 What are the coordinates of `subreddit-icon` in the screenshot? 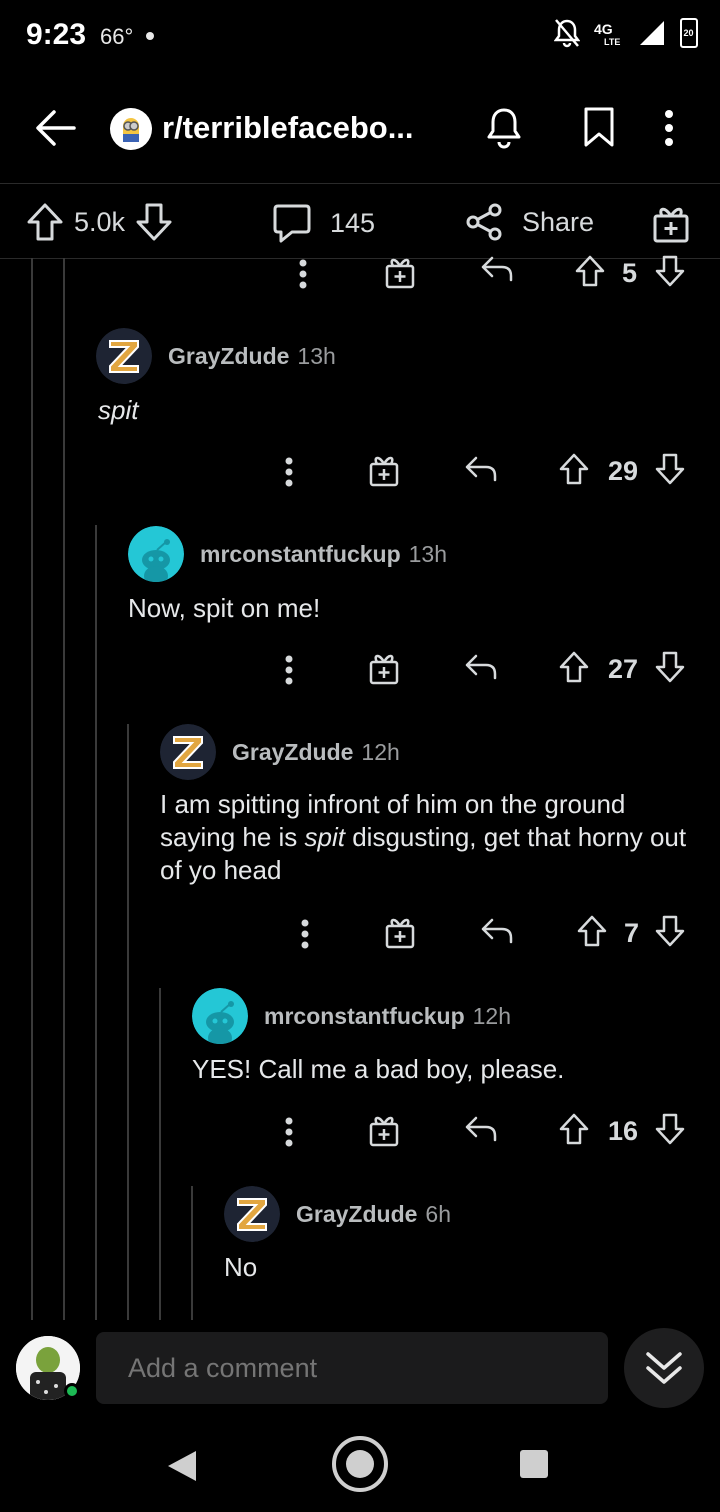 It's located at (131, 129).